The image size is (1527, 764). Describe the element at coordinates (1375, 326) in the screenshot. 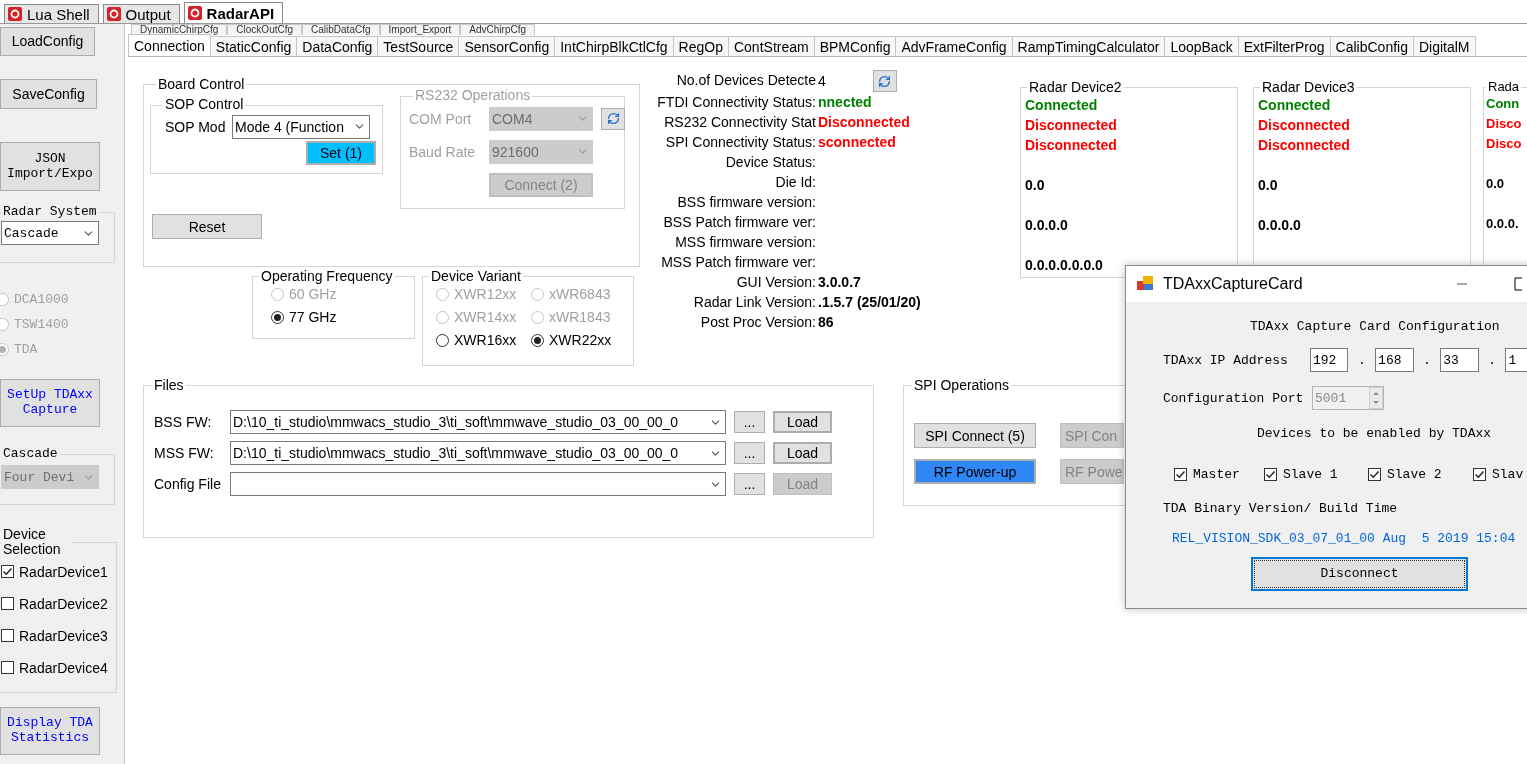

I see `dialog-heading: TDAxx Capture Card Configuration` at that location.